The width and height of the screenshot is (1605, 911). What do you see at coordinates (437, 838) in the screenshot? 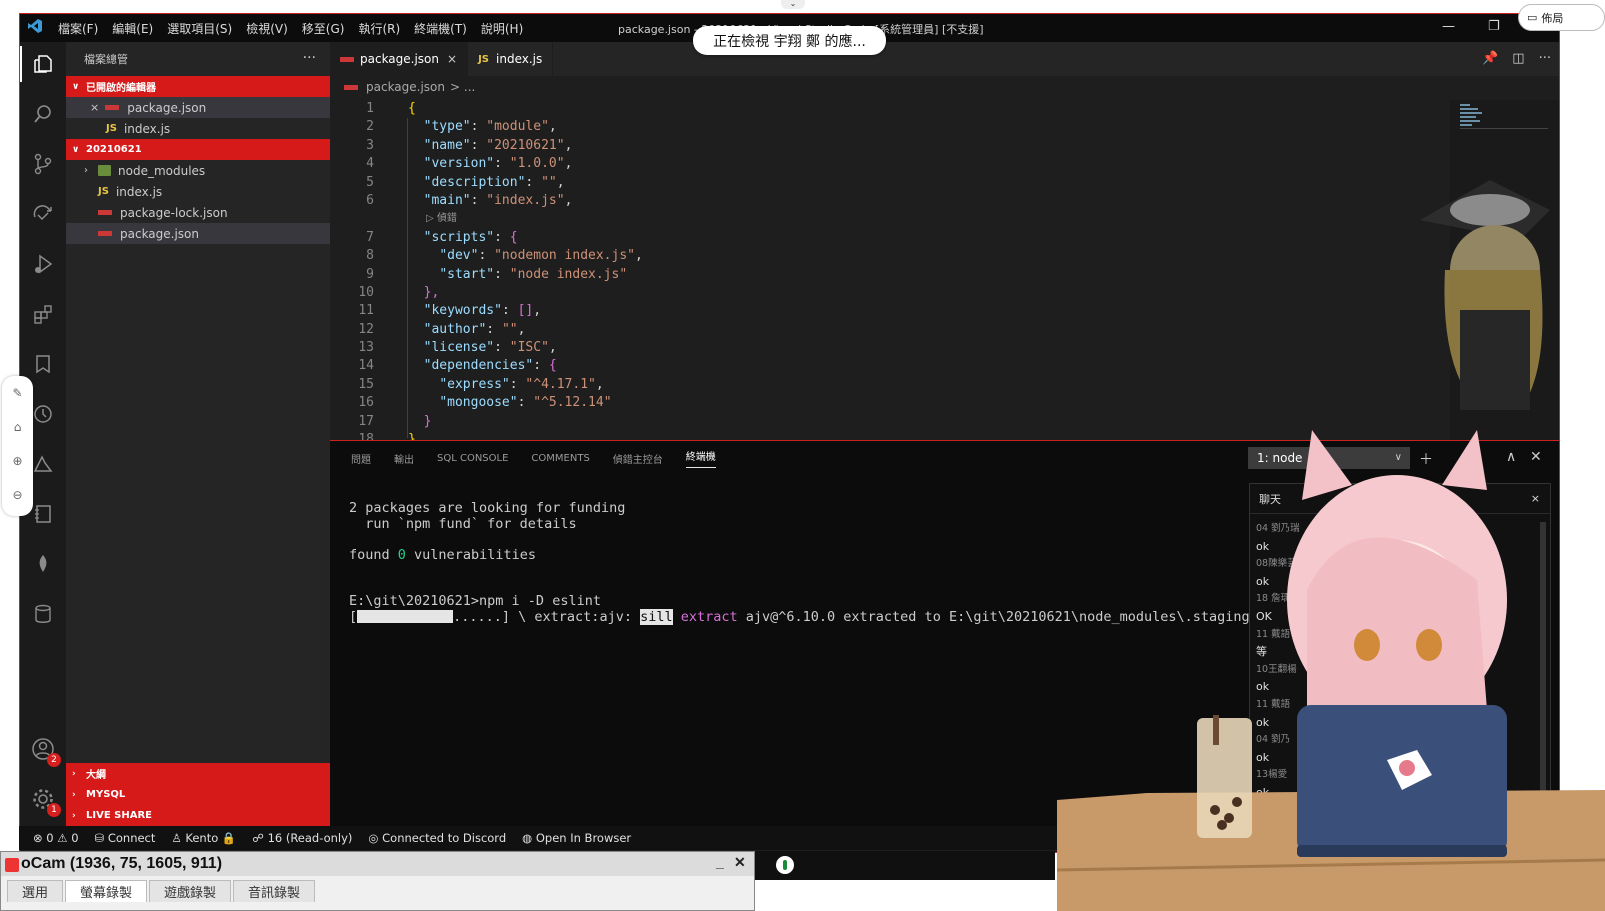
I see `discord-status: ◎ Connected to Discord` at bounding box center [437, 838].